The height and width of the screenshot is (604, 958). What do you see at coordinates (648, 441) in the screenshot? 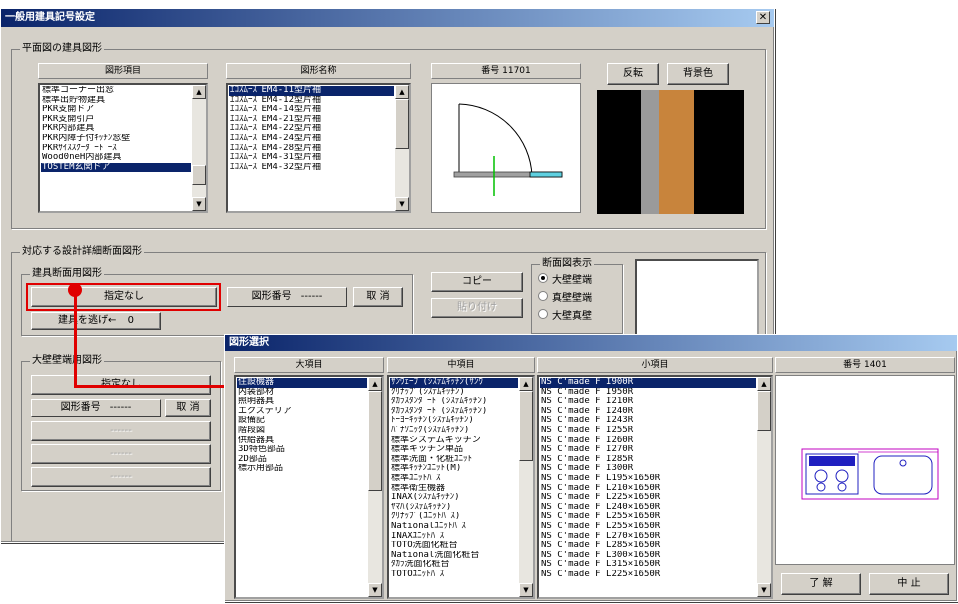
I see `minor-list-item: NS C'made F I260R` at bounding box center [648, 441].